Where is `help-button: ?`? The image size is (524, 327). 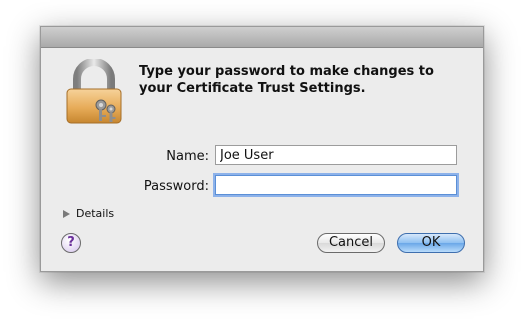
help-button: ? is located at coordinates (71, 243).